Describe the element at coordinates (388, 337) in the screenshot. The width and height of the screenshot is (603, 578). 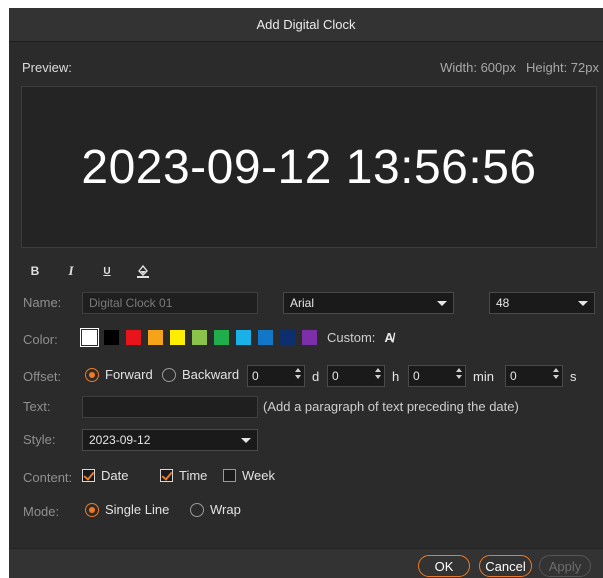
I see `text-color-picker-icon: A̸` at that location.